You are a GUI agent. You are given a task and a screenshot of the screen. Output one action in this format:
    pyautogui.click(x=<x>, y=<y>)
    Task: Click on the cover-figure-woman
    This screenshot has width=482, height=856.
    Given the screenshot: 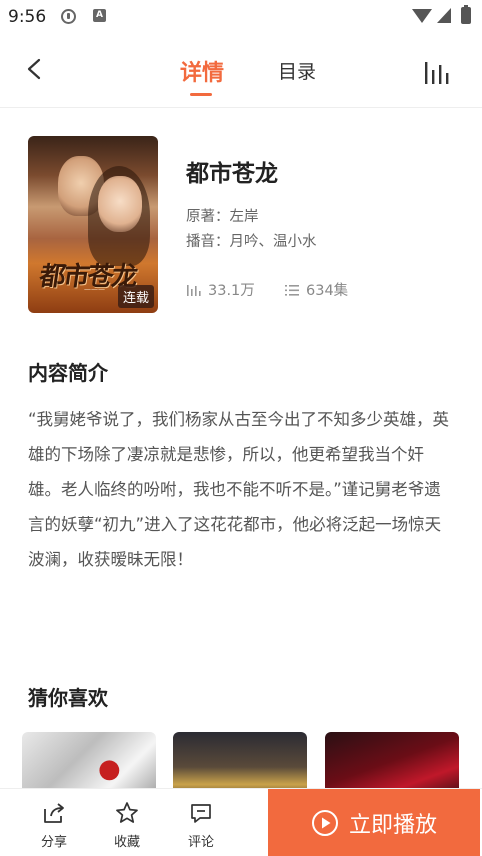 What is the action you would take?
    pyautogui.click(x=120, y=204)
    